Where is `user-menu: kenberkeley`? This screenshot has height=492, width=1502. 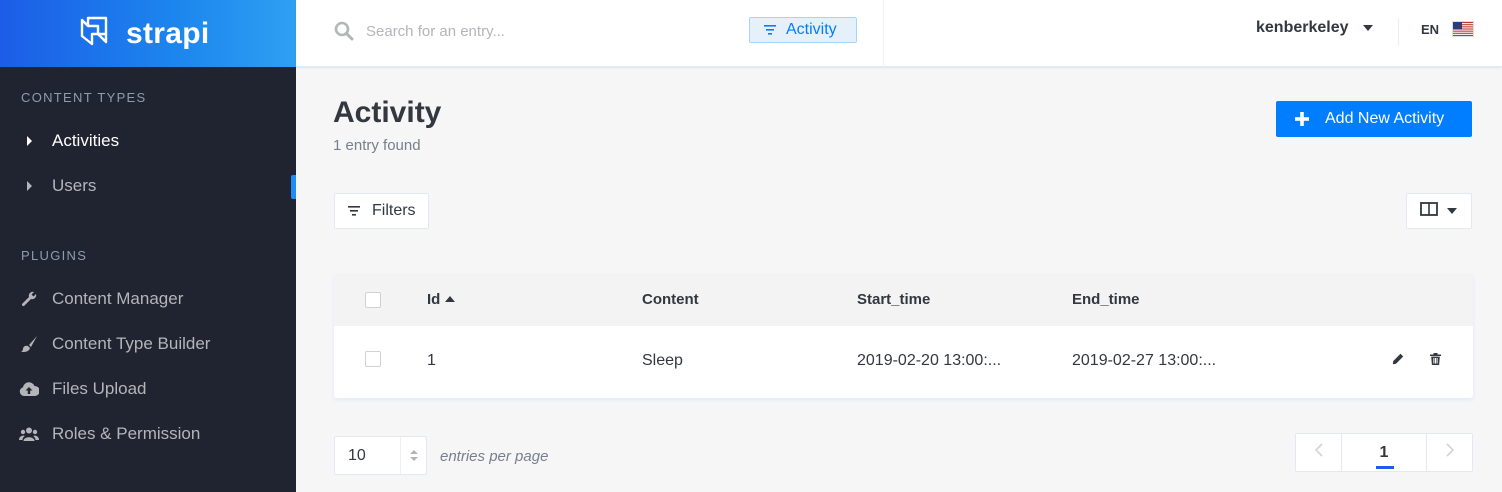 user-menu: kenberkeley is located at coordinates (1314, 28).